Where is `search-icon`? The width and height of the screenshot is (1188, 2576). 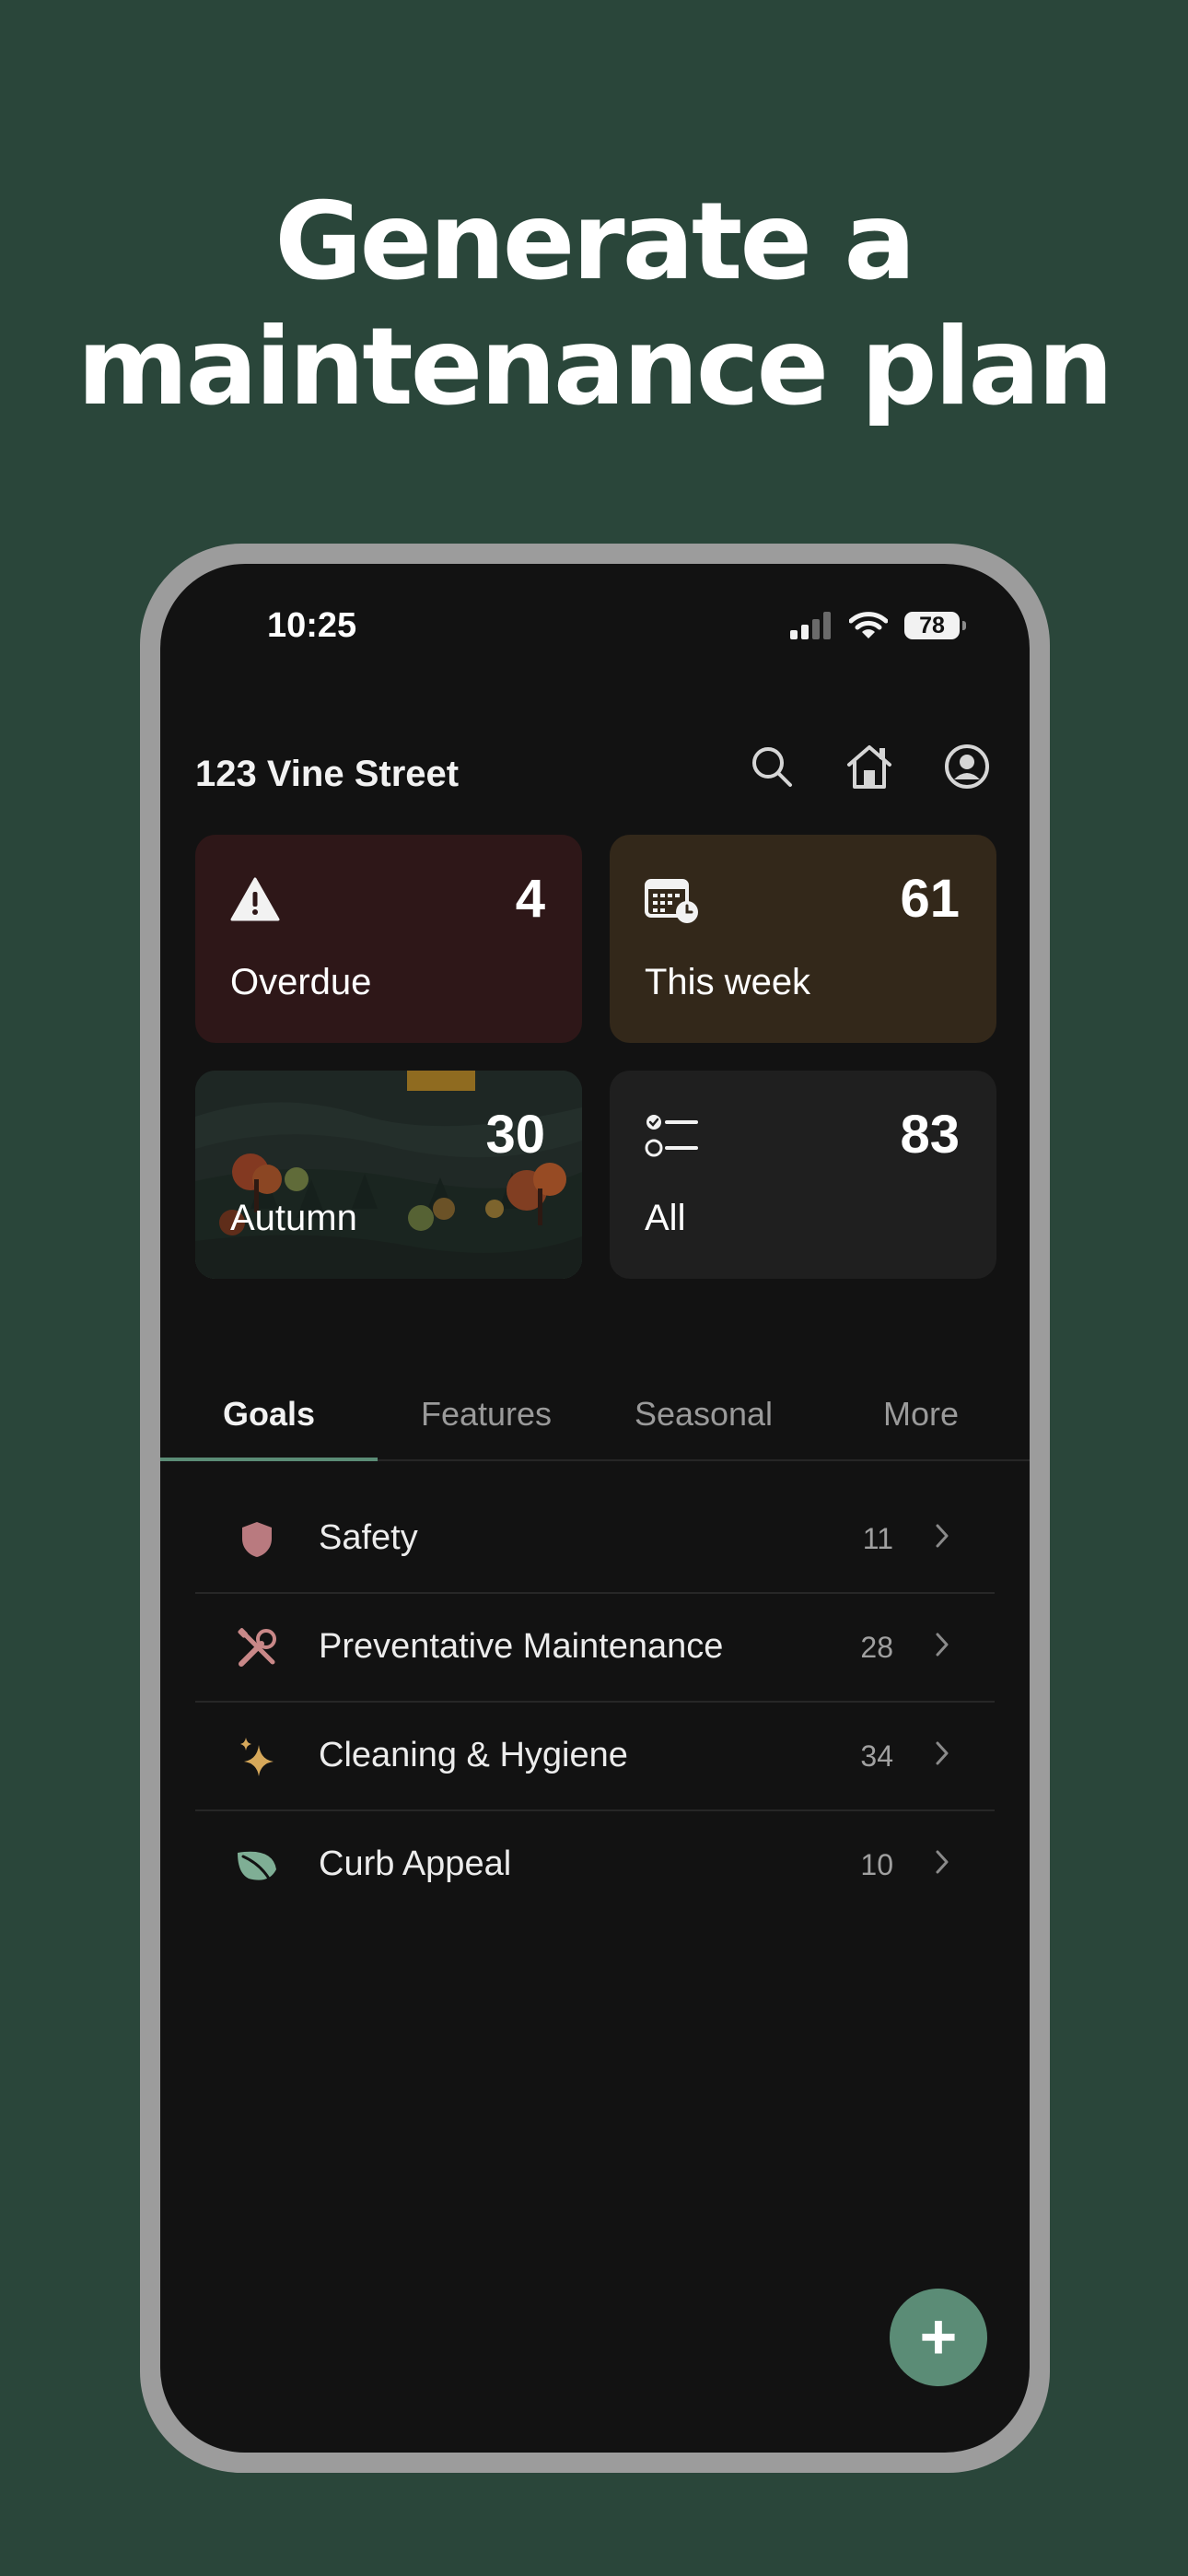 search-icon is located at coordinates (772, 767).